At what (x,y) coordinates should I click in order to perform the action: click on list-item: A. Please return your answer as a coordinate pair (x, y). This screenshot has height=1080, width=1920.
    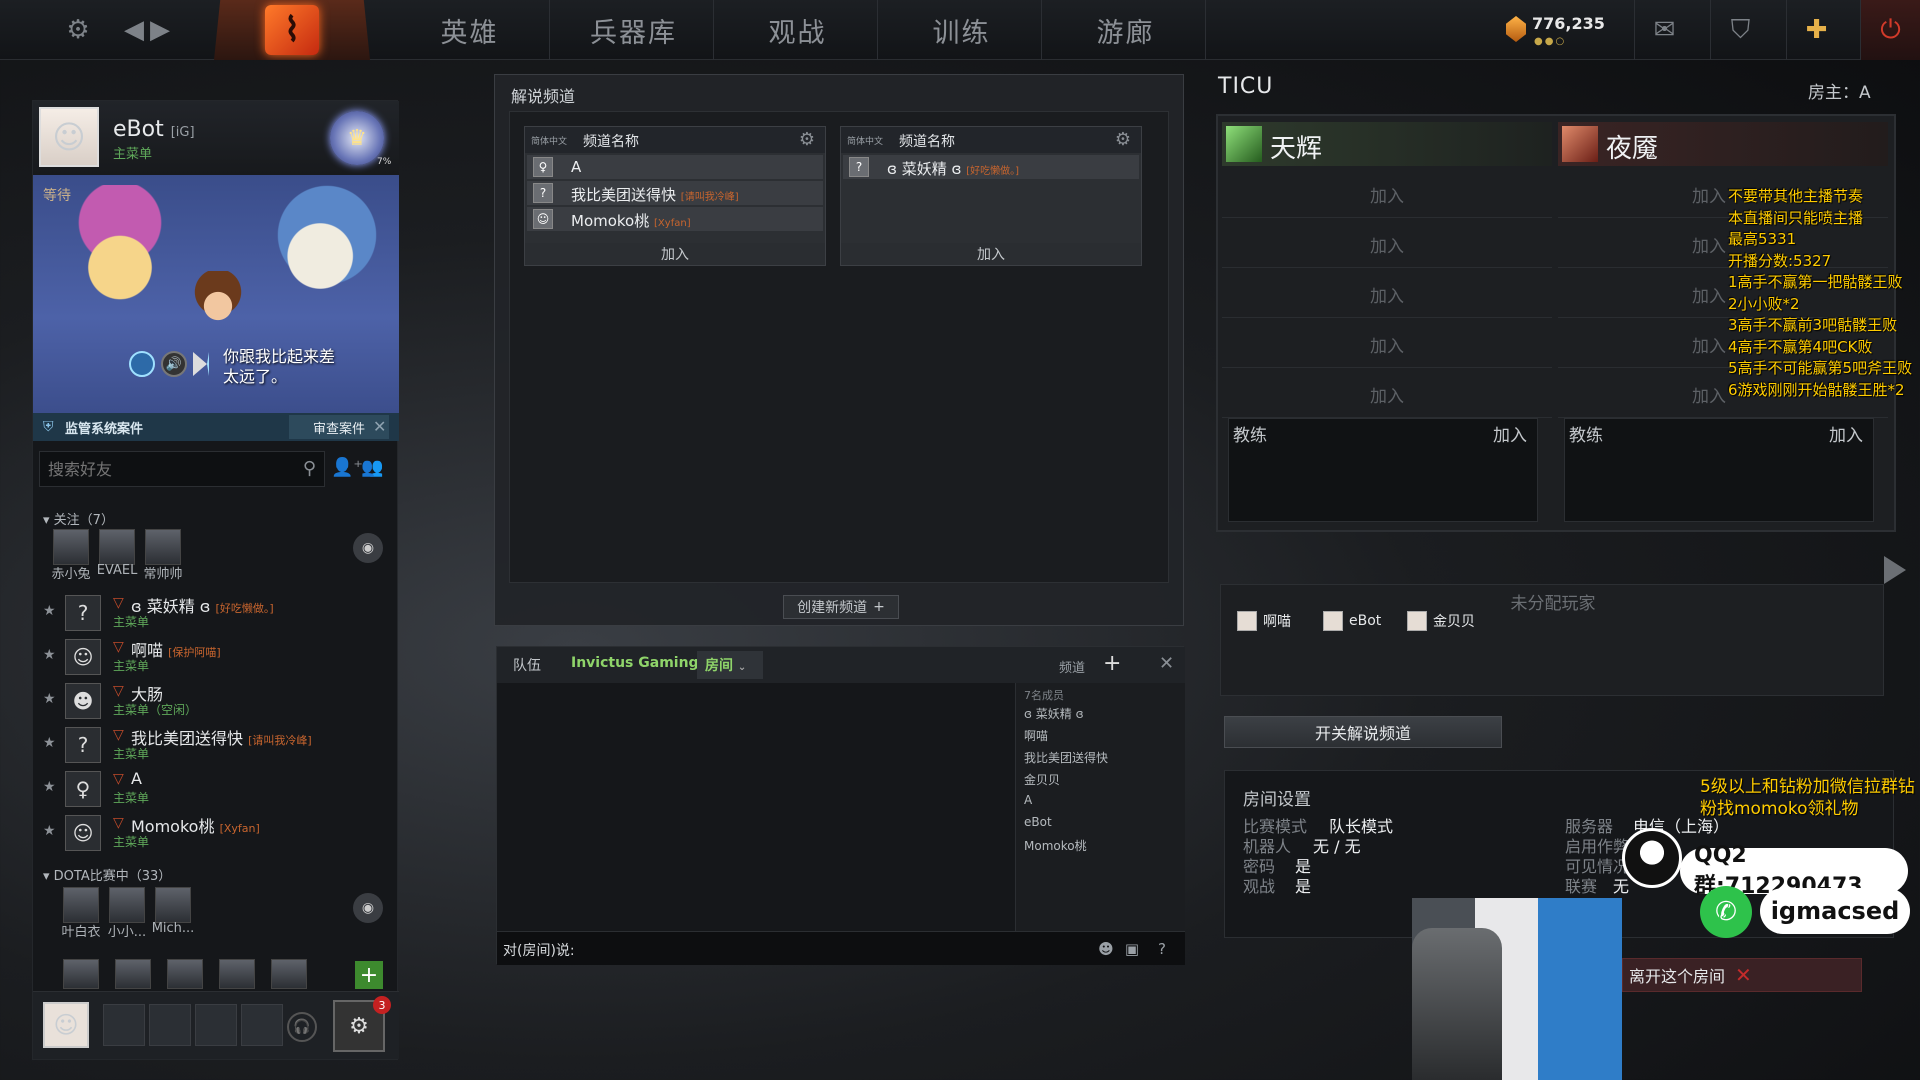
    Looking at the image, I should click on (1028, 800).